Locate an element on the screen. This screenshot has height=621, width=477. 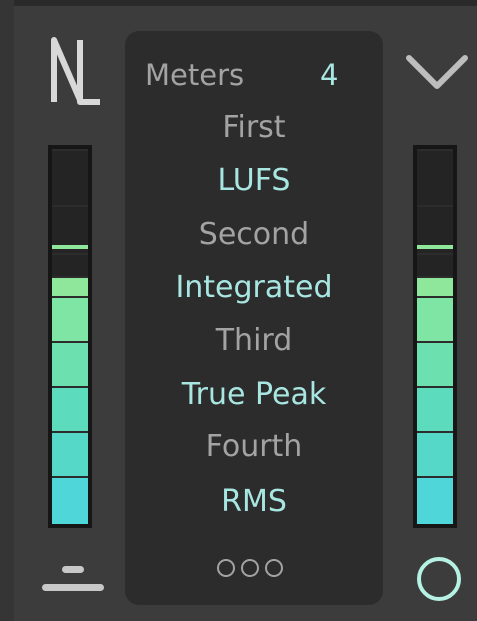
more-dots-icon is located at coordinates (257, 570).